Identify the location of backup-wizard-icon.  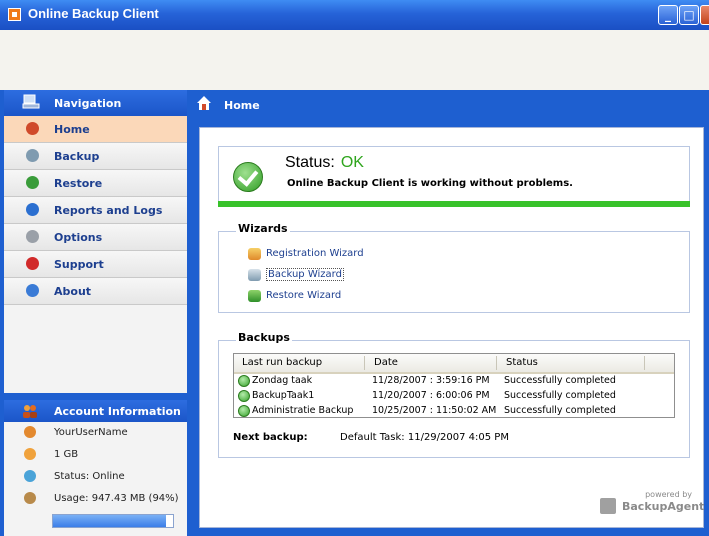
(254, 275).